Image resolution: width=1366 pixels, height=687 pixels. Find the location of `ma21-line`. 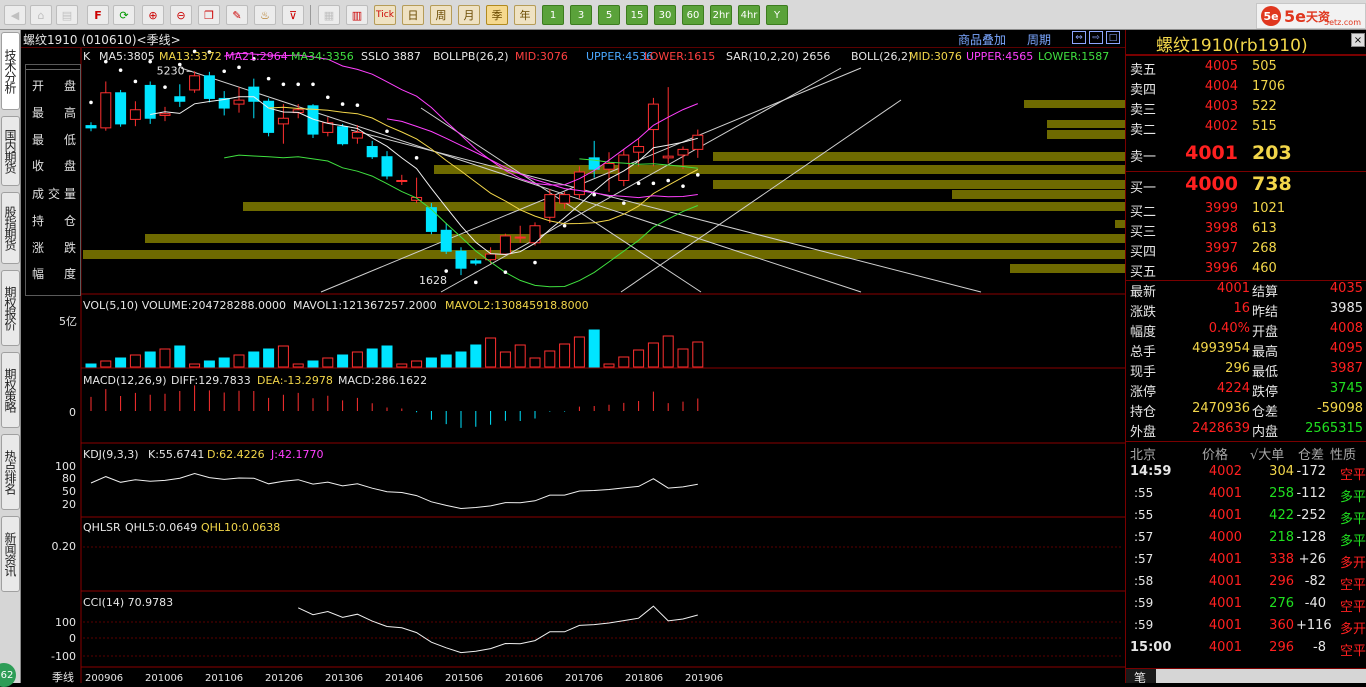

ma21-line is located at coordinates (542, 158).